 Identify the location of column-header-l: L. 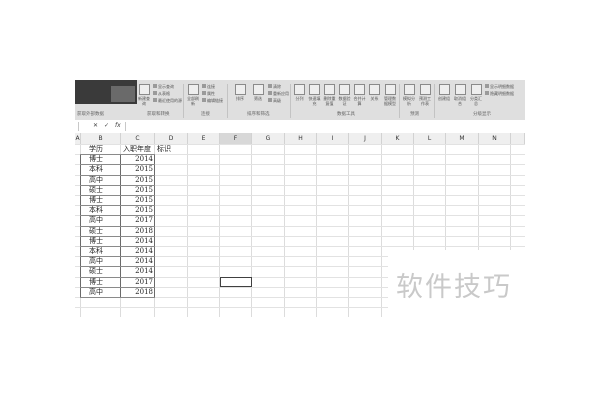
(430, 138).